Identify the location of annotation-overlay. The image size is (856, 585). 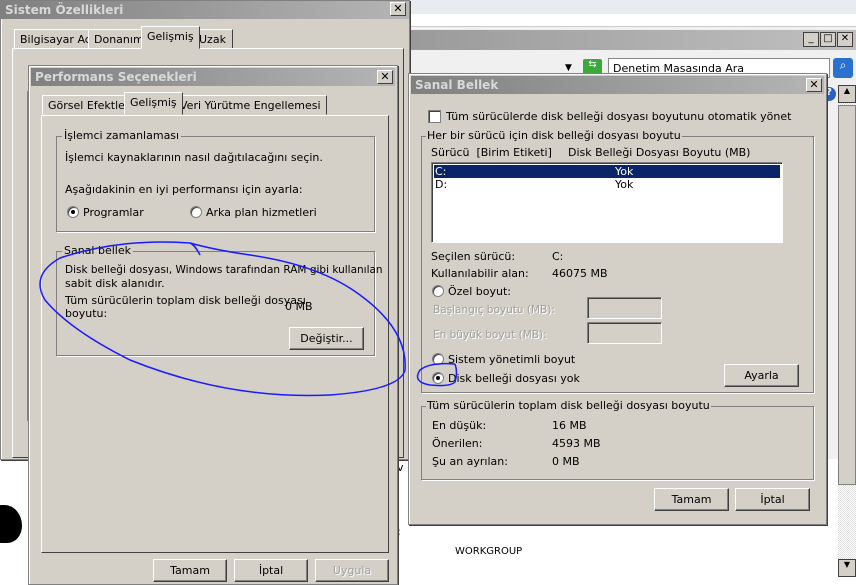
(248, 319).